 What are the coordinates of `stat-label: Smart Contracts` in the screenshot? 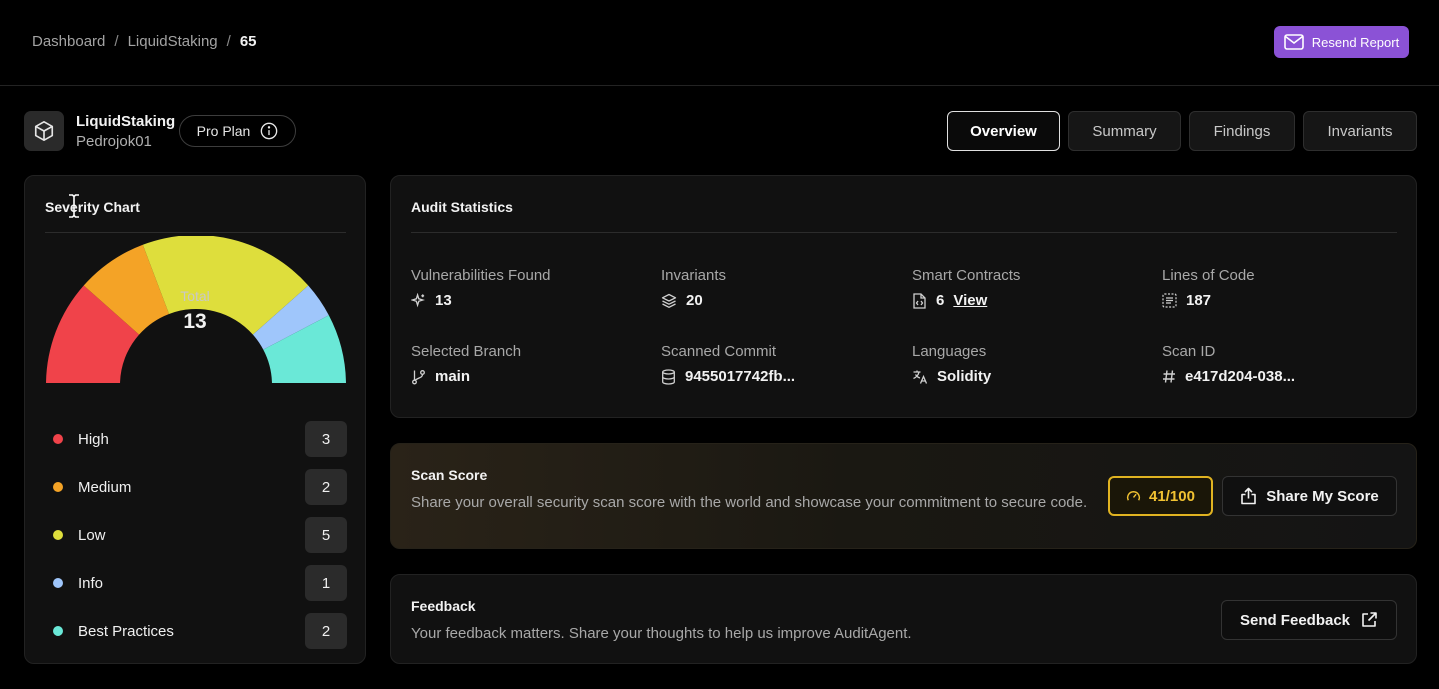 It's located at (966, 275).